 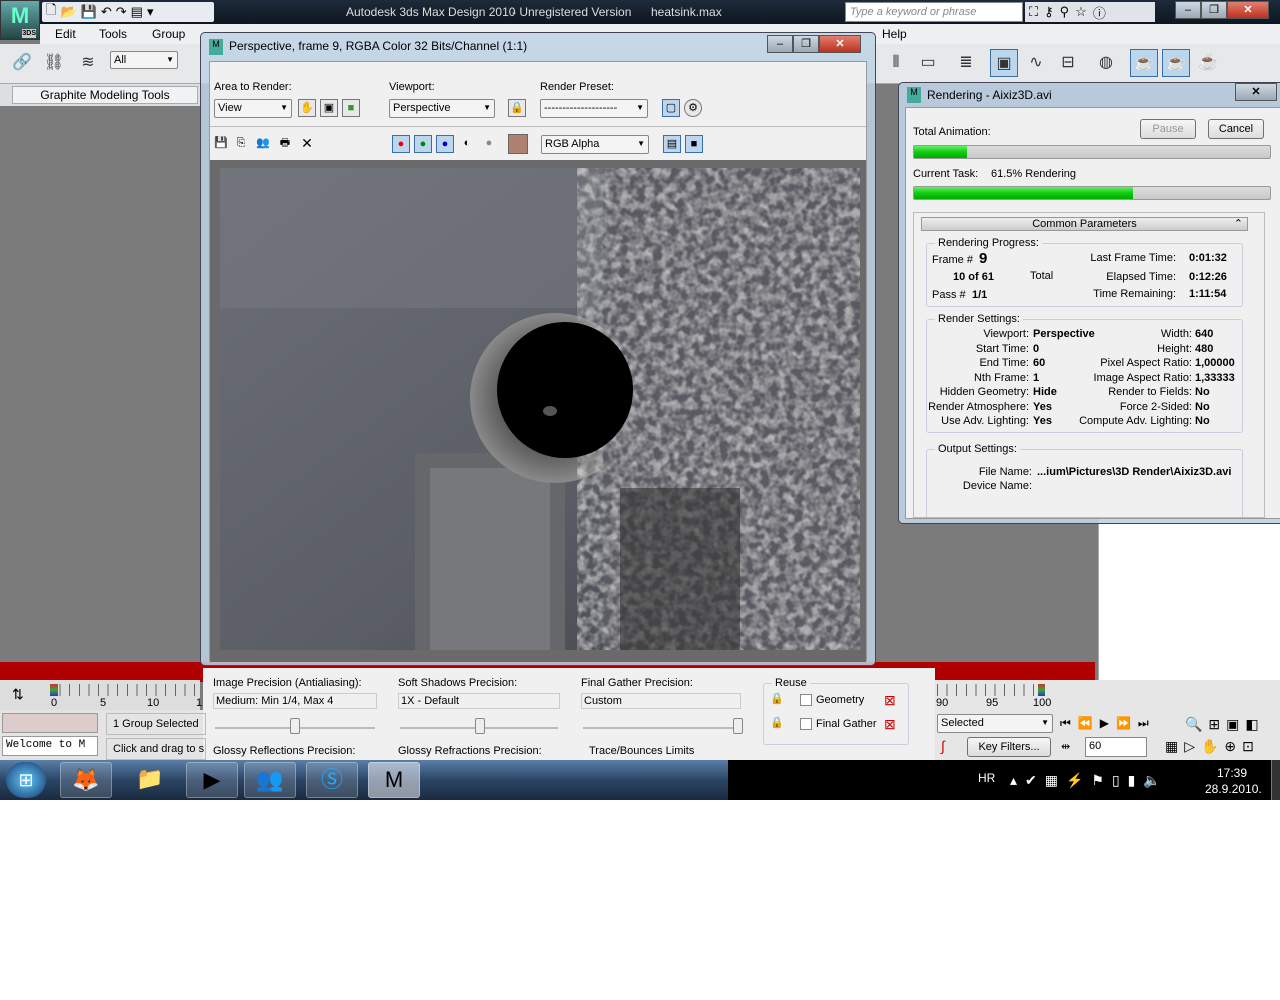 What do you see at coordinates (1084, 224) in the screenshot?
I see `rollout-common-parameters: Common Parameters ⌃` at bounding box center [1084, 224].